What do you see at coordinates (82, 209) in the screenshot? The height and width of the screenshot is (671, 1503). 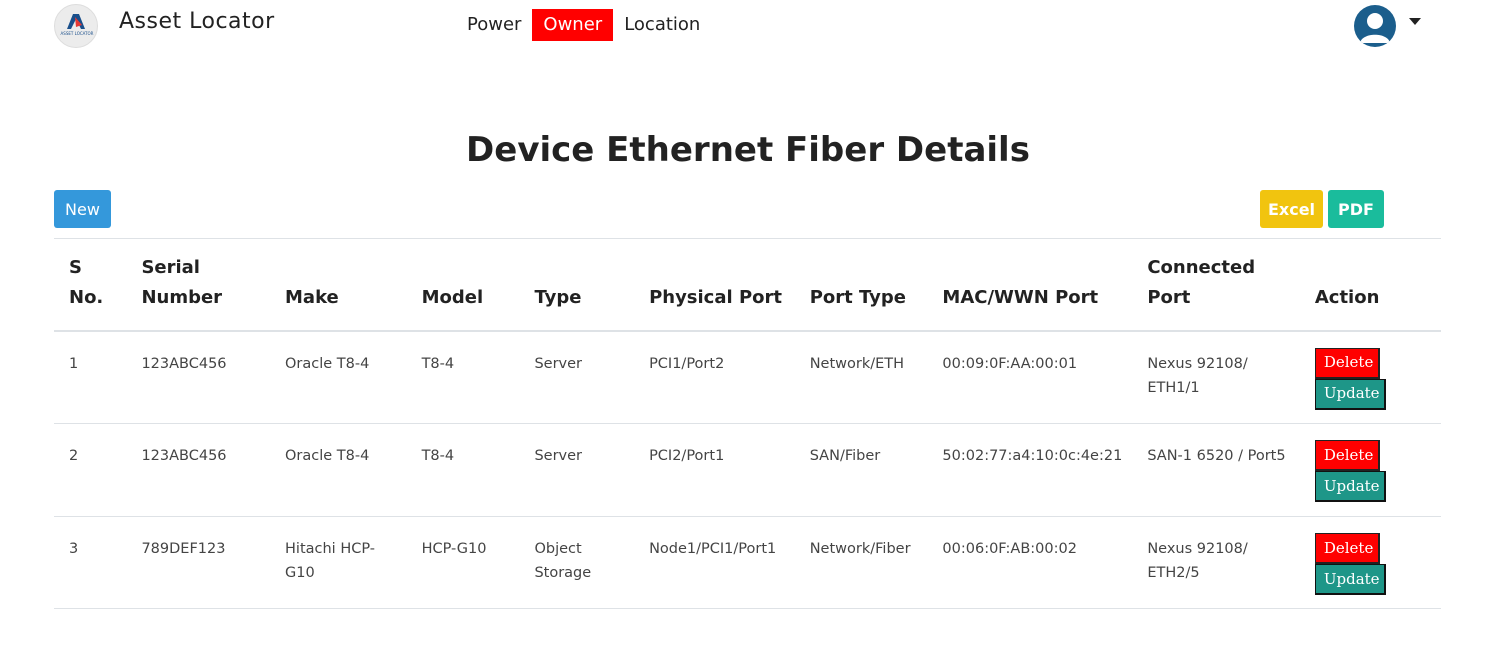 I see `new-button: New` at bounding box center [82, 209].